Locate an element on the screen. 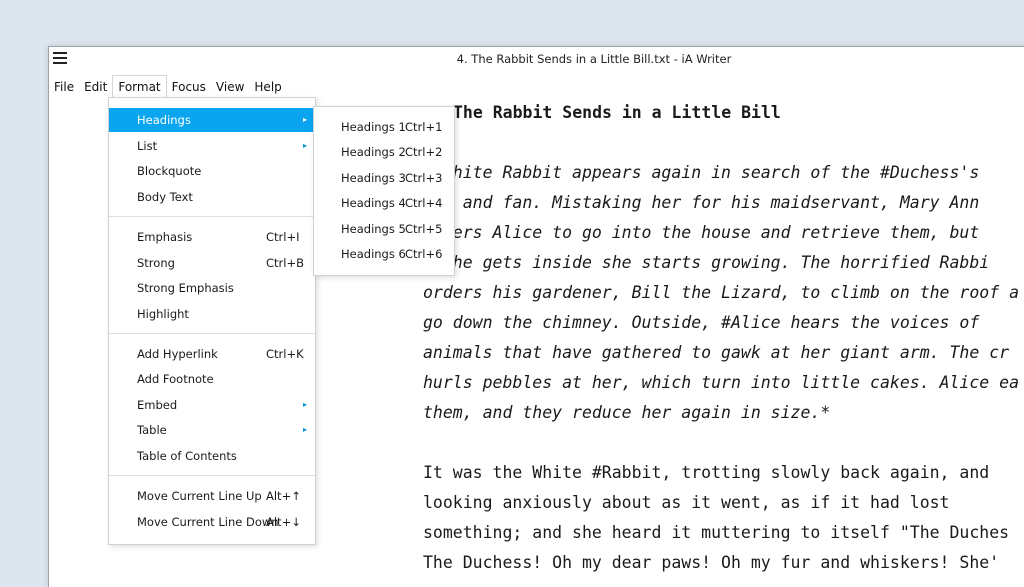 The height and width of the screenshot is (587, 1024). submenu-item-headings-1: Headings 1 Ctrl+1 is located at coordinates (384, 127).